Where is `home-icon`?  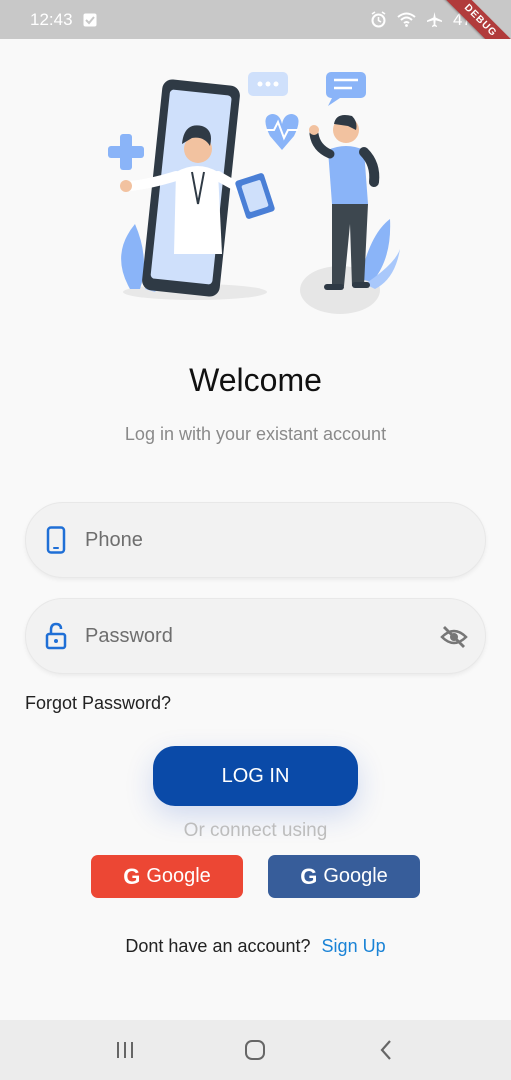 home-icon is located at coordinates (255, 1050).